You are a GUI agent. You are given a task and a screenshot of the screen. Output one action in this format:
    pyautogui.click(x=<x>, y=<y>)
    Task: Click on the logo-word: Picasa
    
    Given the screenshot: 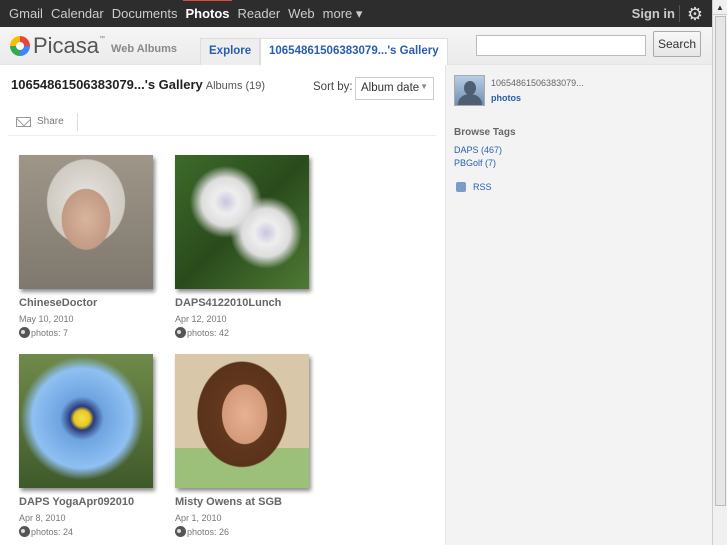 What is the action you would take?
    pyautogui.click(x=66, y=45)
    